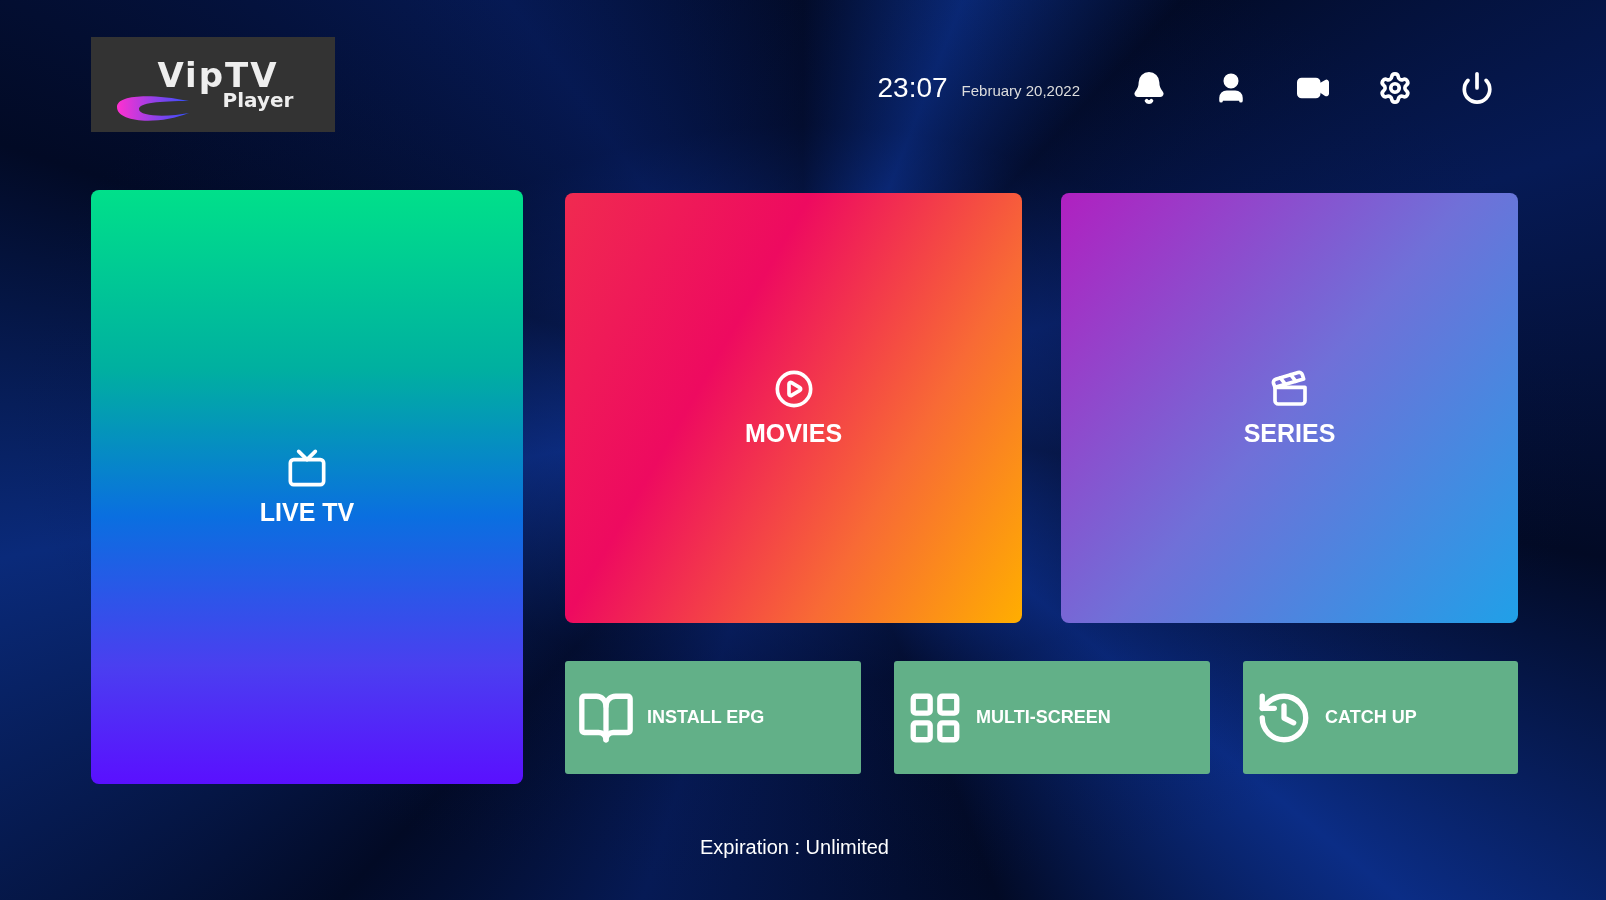 This screenshot has width=1606, height=900. Describe the element at coordinates (1020, 90) in the screenshot. I see `date-text: February 20,2022` at that location.